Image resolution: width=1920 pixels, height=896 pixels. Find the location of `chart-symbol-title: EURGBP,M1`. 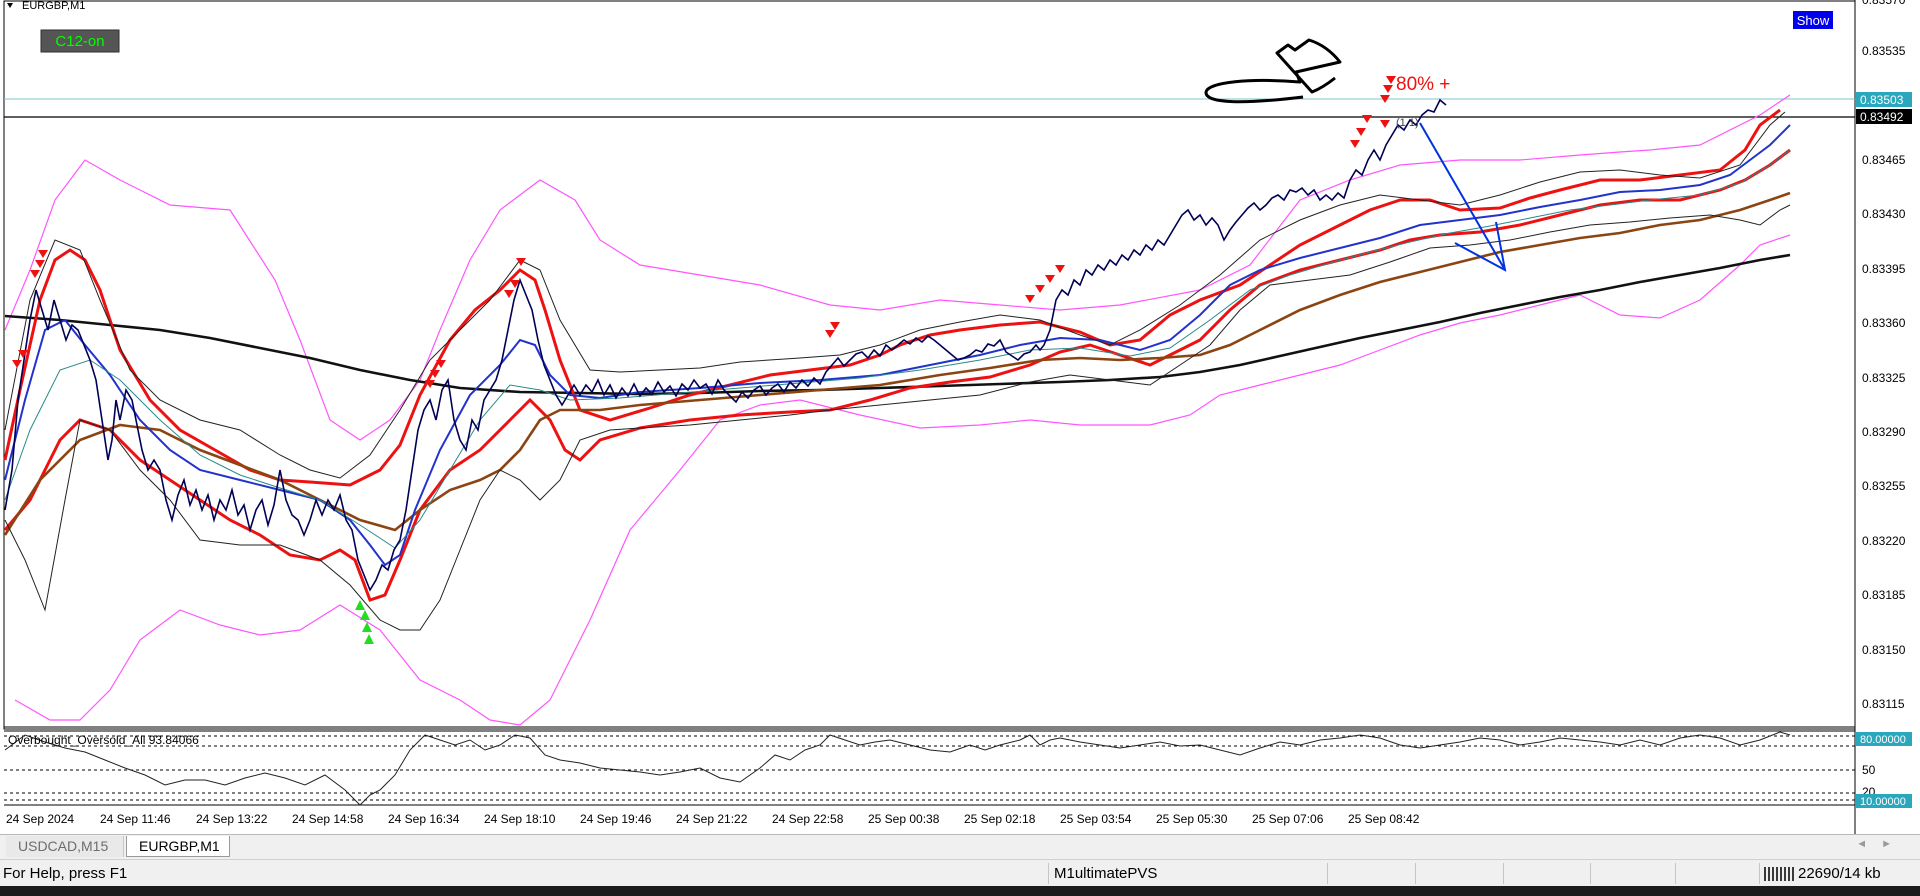

chart-symbol-title: EURGBP,M1 is located at coordinates (53, 6).